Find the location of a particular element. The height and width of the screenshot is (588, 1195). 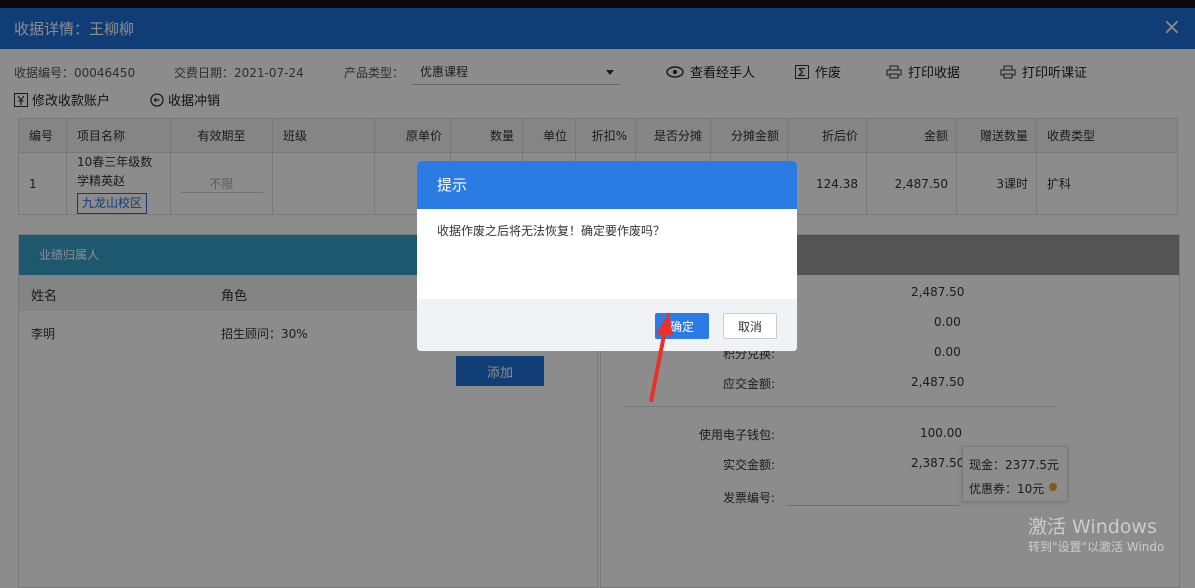

dialog-title: 提示 is located at coordinates (607, 185).